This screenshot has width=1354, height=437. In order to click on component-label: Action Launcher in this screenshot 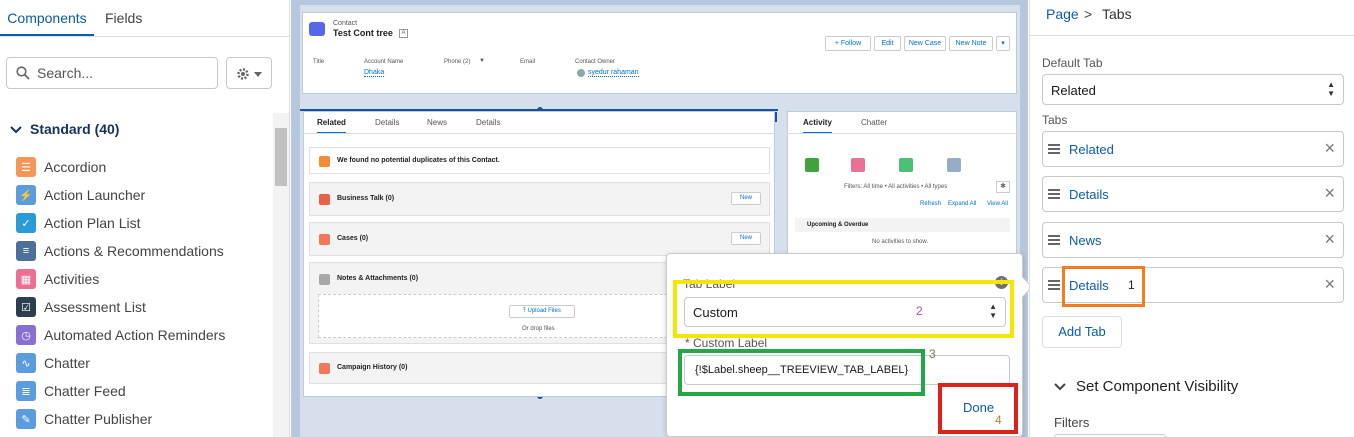, I will do `click(95, 195)`.